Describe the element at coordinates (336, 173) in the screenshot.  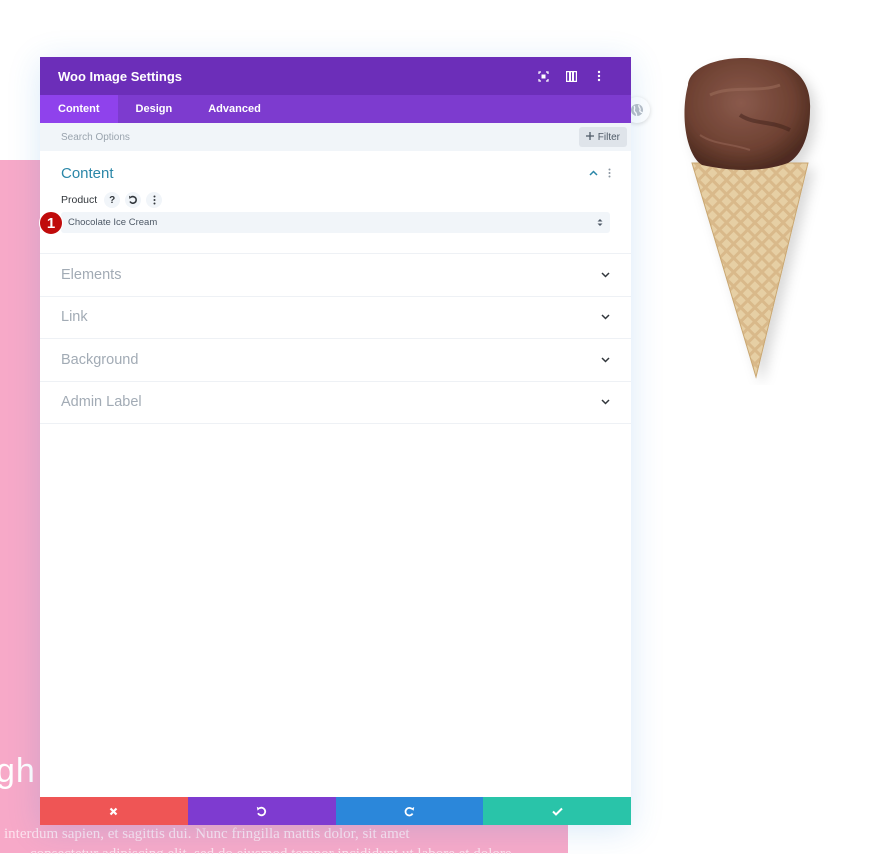
I see `section-content-header: Content` at that location.